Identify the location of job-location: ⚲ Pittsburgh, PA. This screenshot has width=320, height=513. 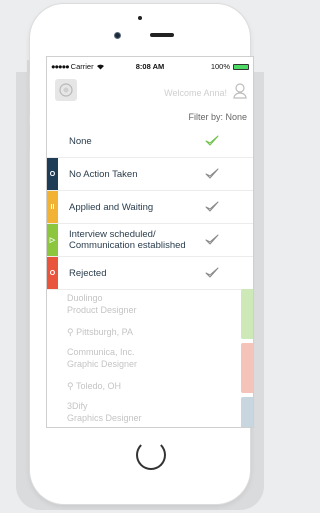
(100, 332).